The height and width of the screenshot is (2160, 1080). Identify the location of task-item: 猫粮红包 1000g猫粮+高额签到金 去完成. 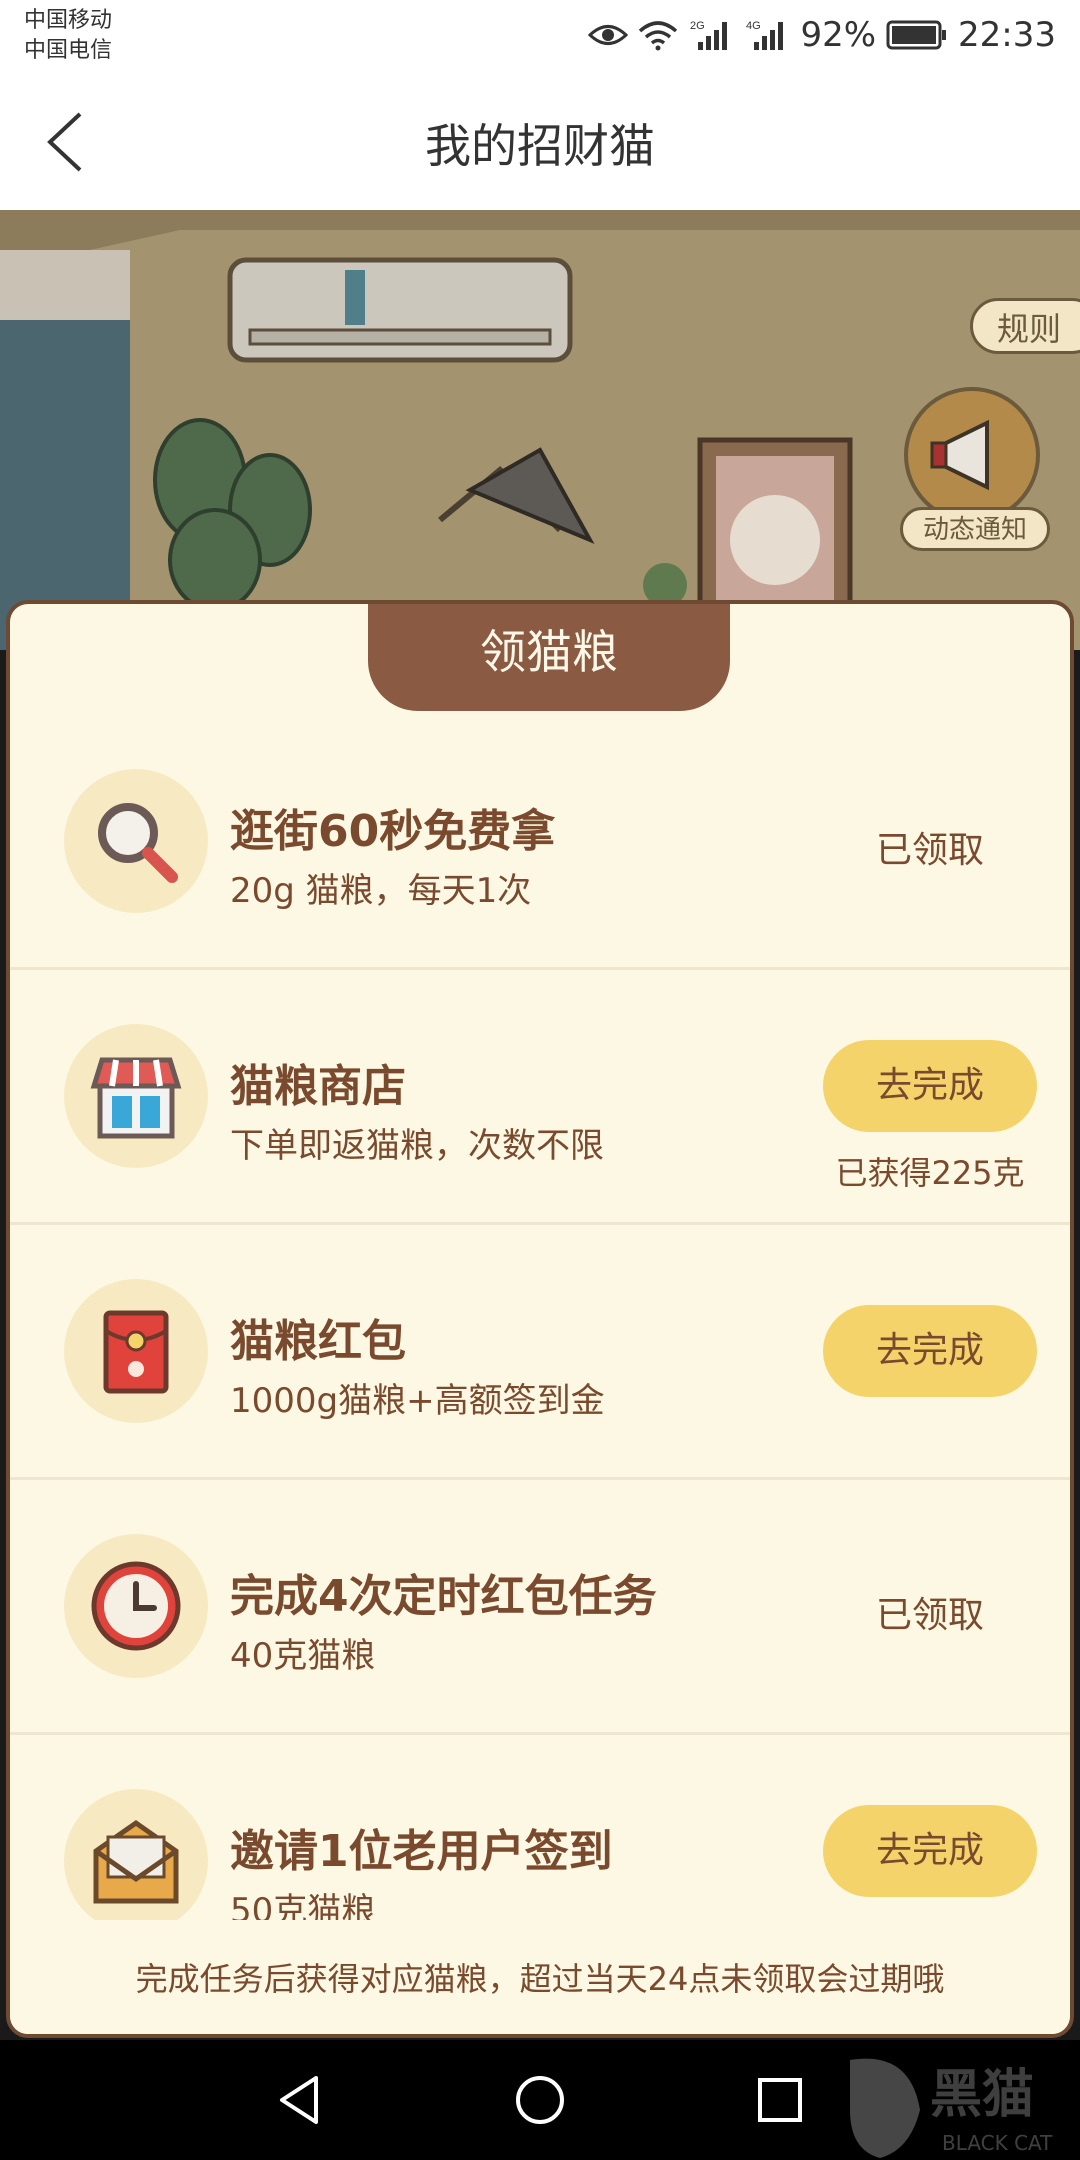
(540, 1352).